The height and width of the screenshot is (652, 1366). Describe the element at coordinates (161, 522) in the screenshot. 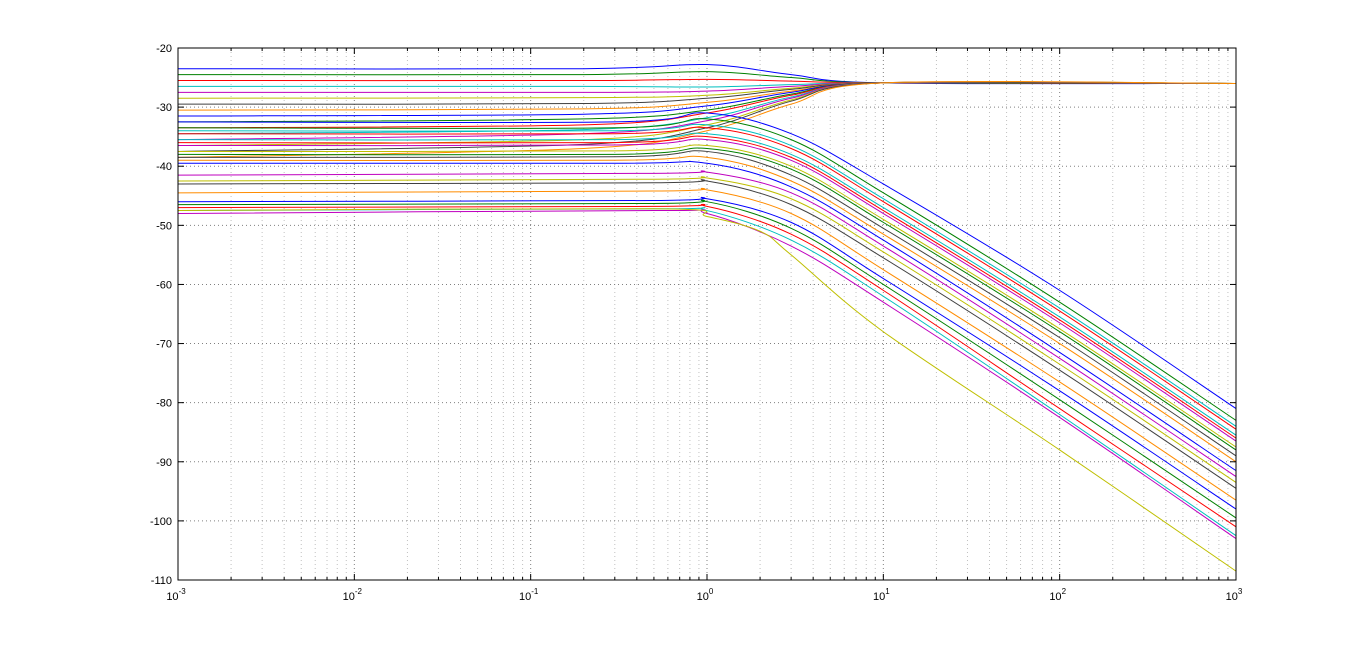

I see `y-tick-label: -100` at that location.